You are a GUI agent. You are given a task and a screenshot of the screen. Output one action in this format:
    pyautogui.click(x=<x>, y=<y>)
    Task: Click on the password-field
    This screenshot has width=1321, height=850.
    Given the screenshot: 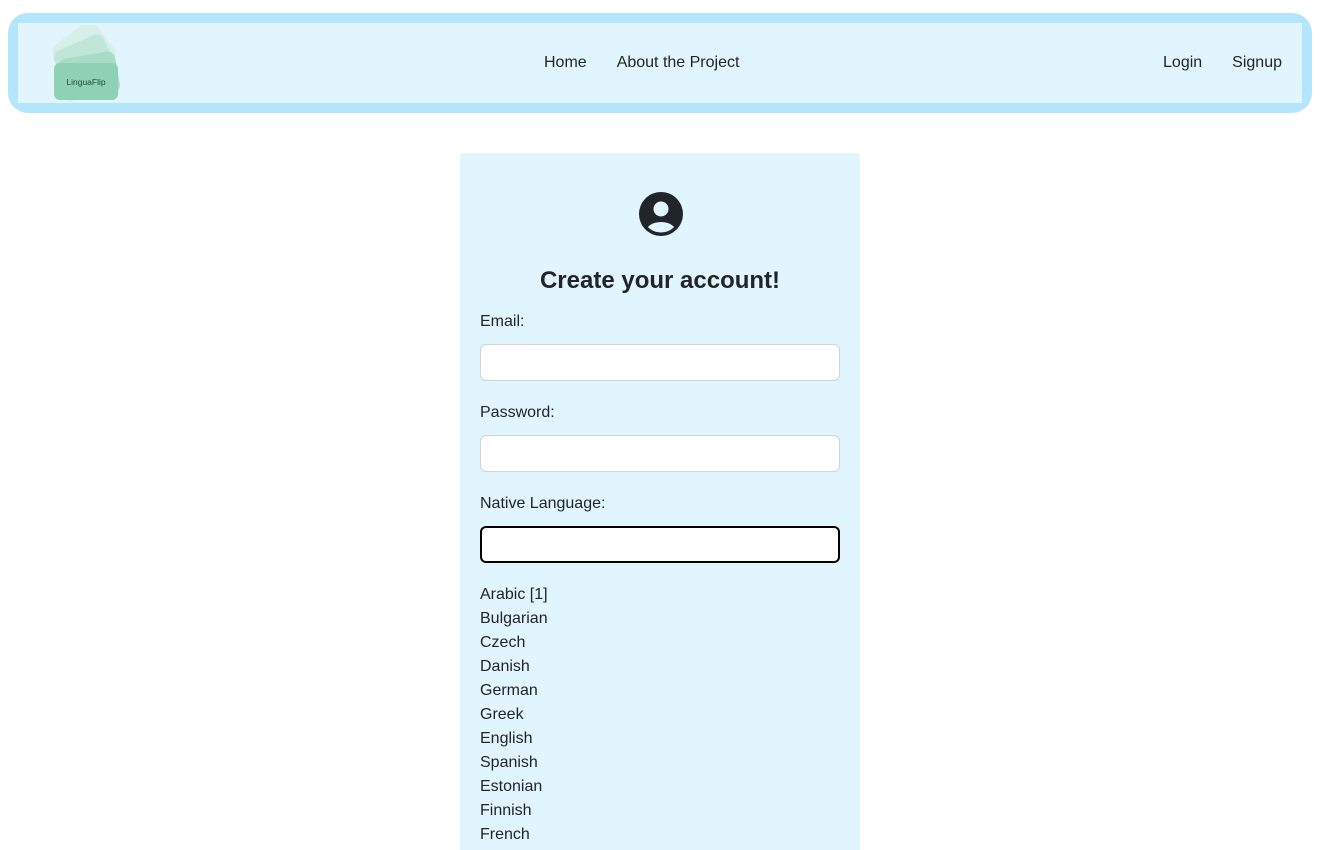 What is the action you would take?
    pyautogui.click(x=660, y=453)
    